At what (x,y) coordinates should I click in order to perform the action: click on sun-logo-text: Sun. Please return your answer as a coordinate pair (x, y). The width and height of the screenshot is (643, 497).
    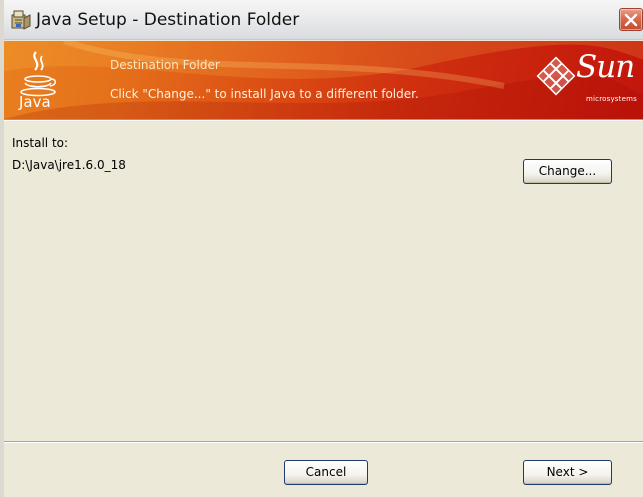
    Looking at the image, I should click on (605, 67).